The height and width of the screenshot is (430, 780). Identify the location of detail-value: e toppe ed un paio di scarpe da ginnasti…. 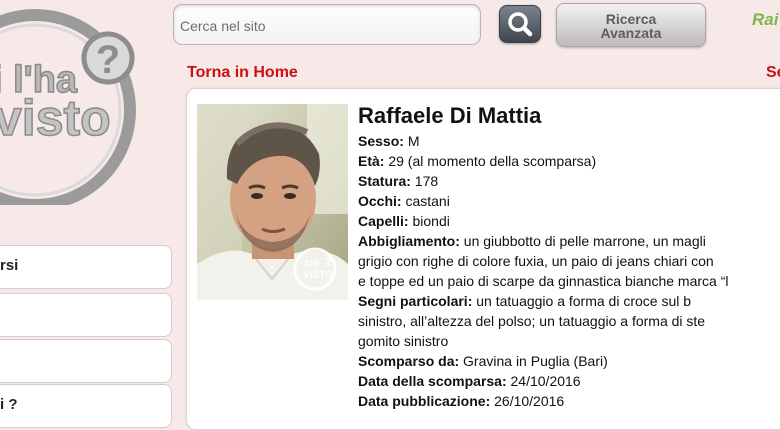
(543, 281).